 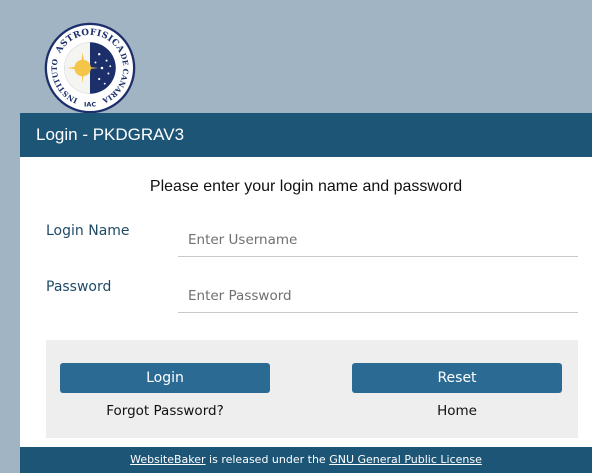 What do you see at coordinates (79, 287) in the screenshot?
I see `password-label: Password` at bounding box center [79, 287].